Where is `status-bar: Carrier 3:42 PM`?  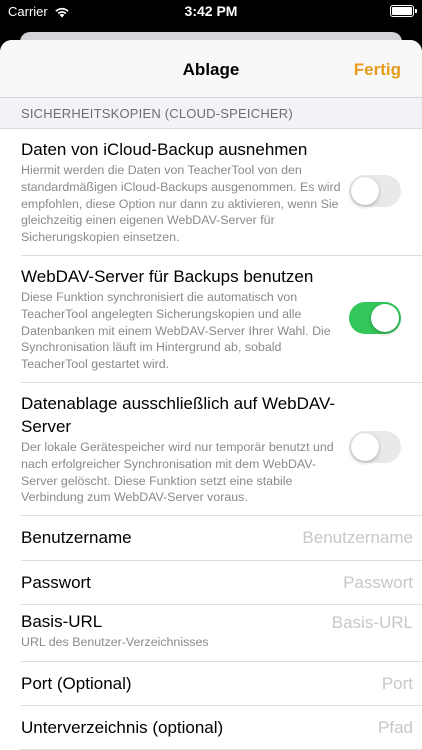
status-bar: Carrier 3:42 PM is located at coordinates (211, 13).